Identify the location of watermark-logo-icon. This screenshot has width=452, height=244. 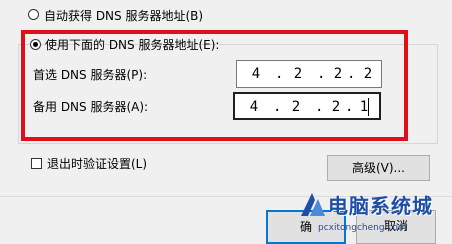
(313, 204).